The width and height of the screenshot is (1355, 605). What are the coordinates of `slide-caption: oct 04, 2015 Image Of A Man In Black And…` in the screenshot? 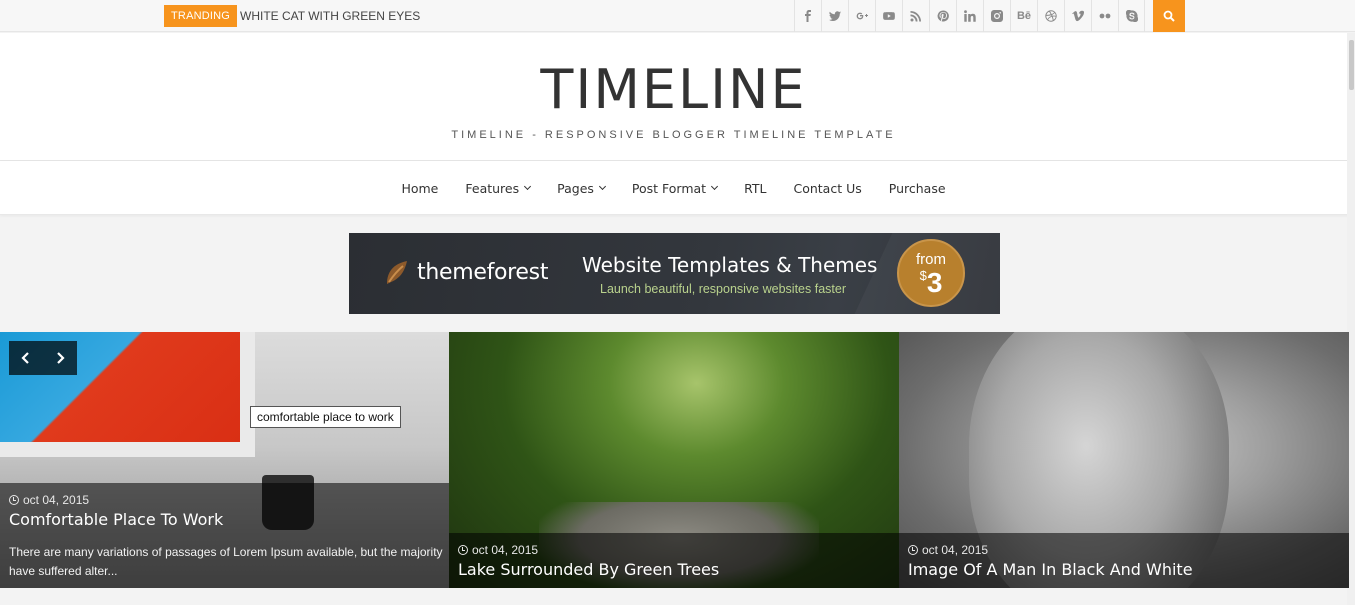 It's located at (1124, 560).